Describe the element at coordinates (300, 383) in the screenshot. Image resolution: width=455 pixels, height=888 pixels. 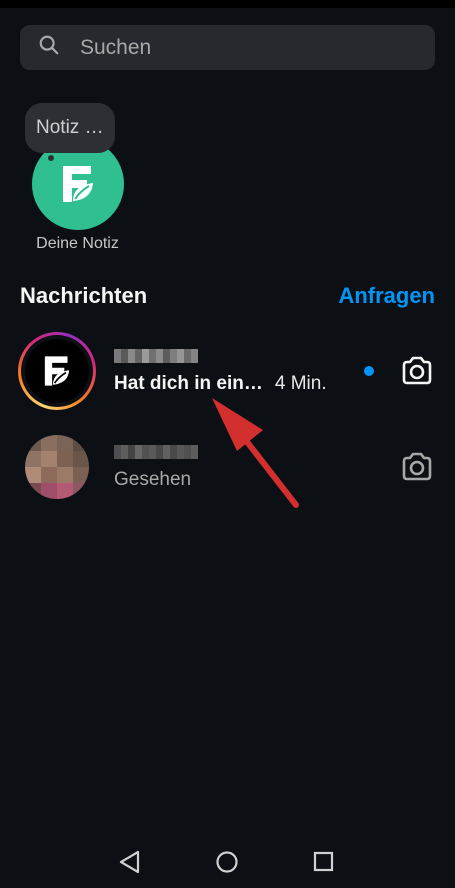
I see `message-time: 4 Min.` at that location.